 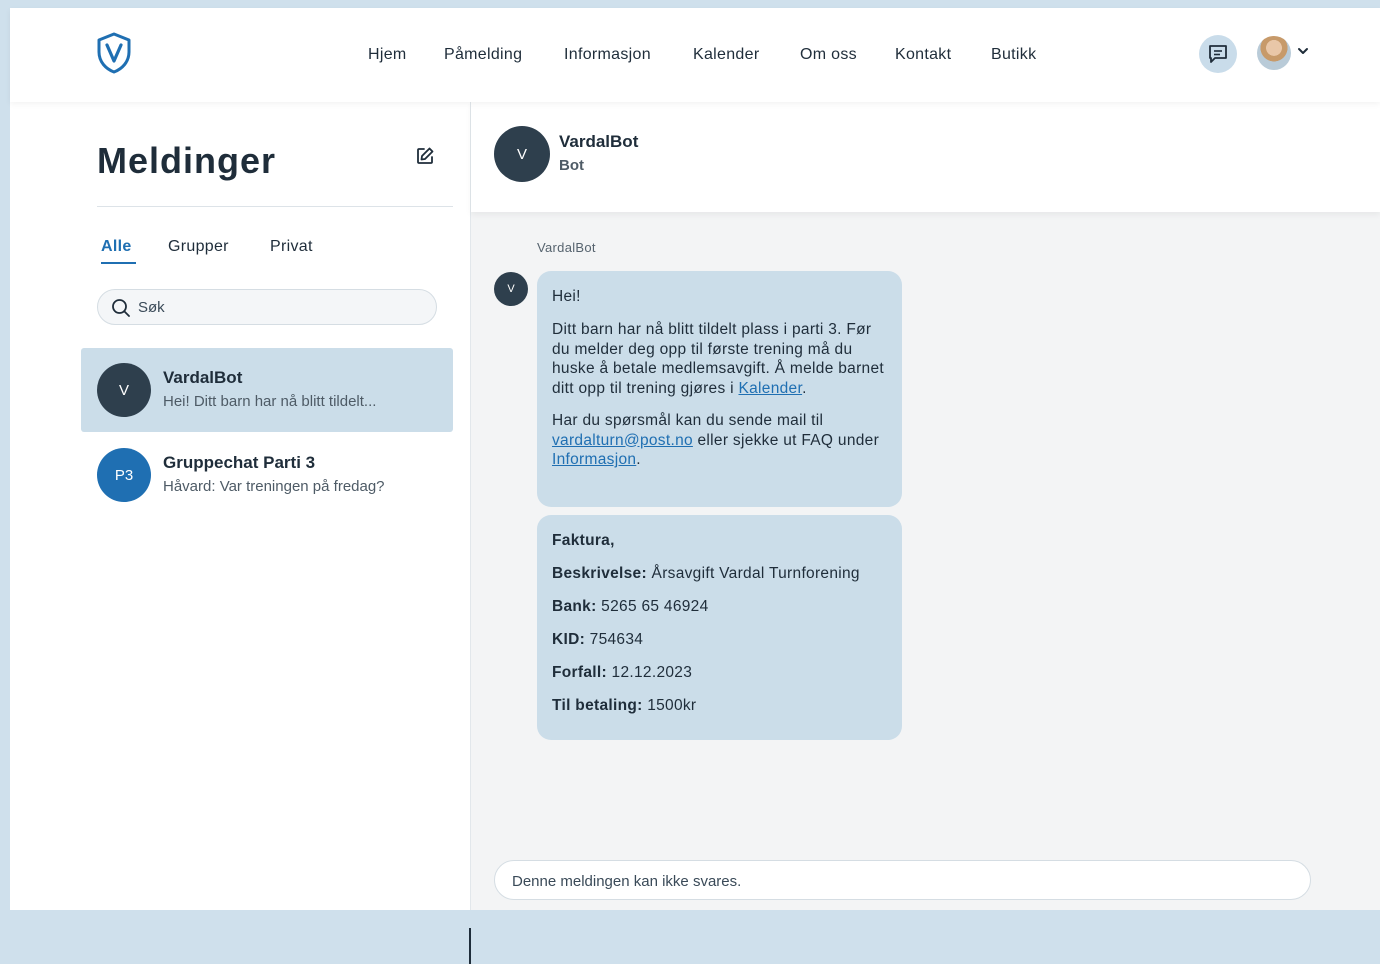 What do you see at coordinates (753, 573) in the screenshot?
I see `field-value: Årsavgift Vardal Turnforening` at bounding box center [753, 573].